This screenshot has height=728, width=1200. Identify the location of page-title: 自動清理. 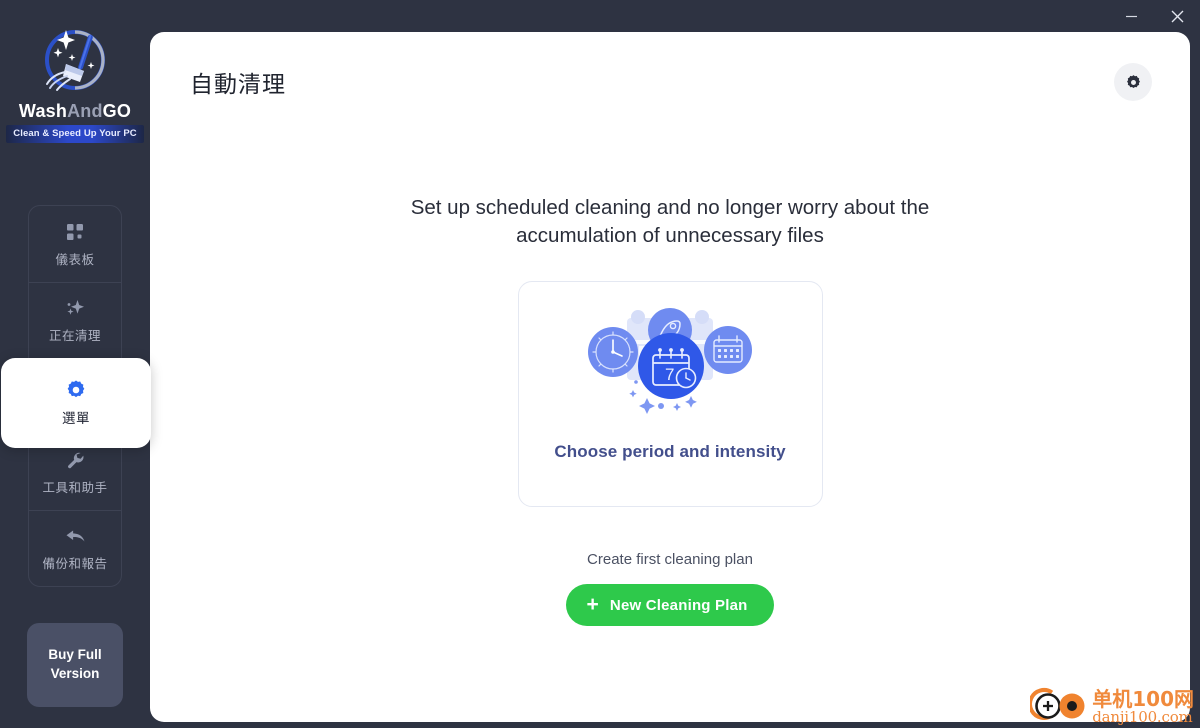
(238, 84).